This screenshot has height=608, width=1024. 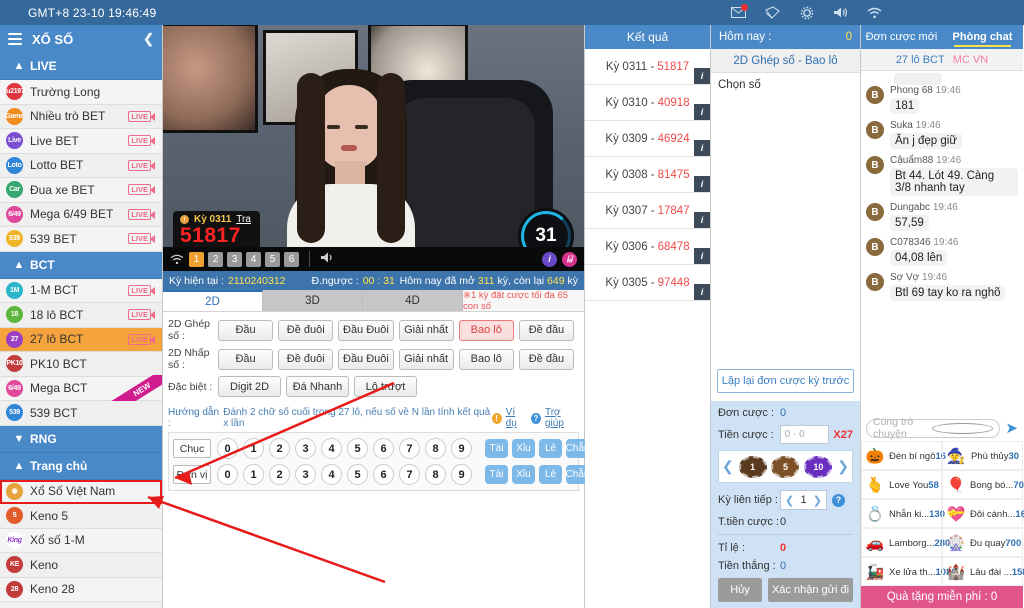 I want to click on repeat-last-bet-button: Lặp lại đơn cược kỳ trước, so click(x=785, y=381).